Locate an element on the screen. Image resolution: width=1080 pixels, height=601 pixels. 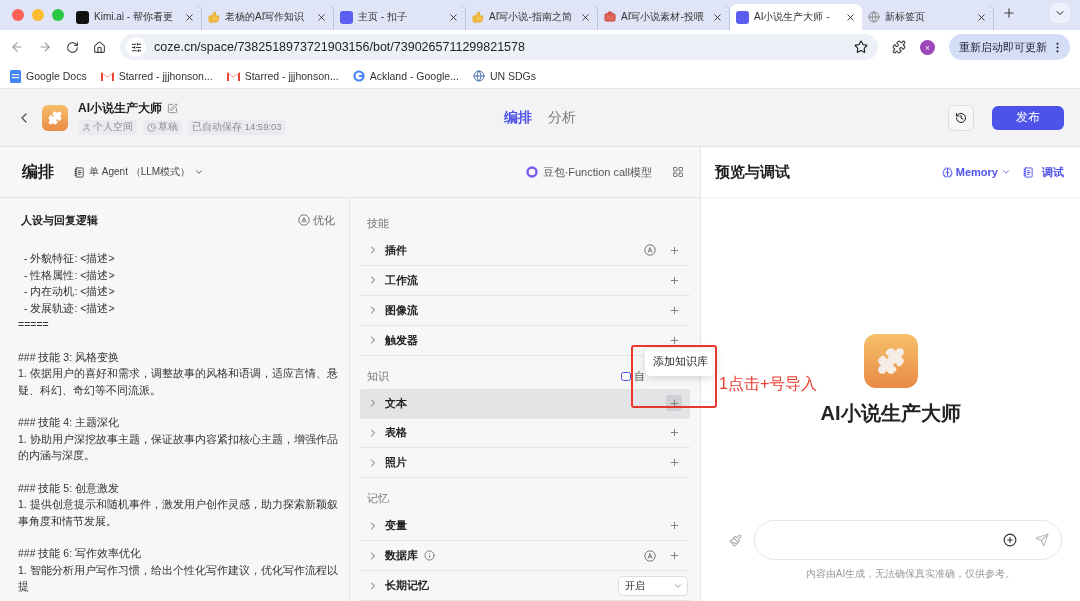
page-tab: 分析 is located at coordinates (562, 117).